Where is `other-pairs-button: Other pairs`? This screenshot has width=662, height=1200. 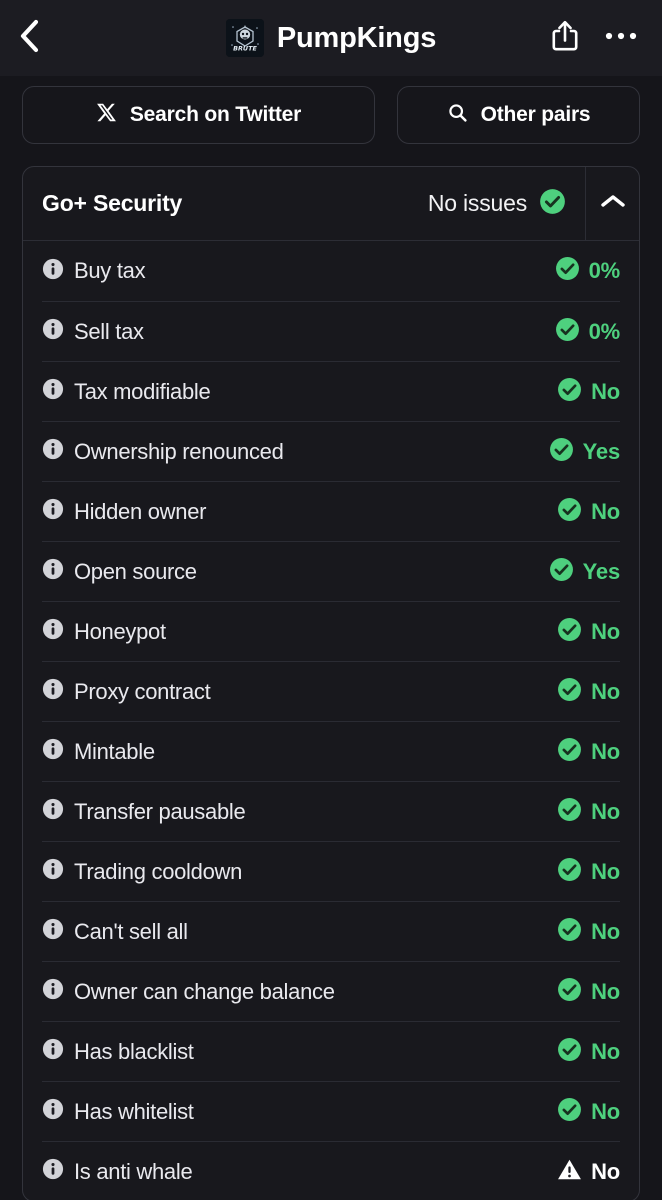
other-pairs-button: Other pairs is located at coordinates (518, 115).